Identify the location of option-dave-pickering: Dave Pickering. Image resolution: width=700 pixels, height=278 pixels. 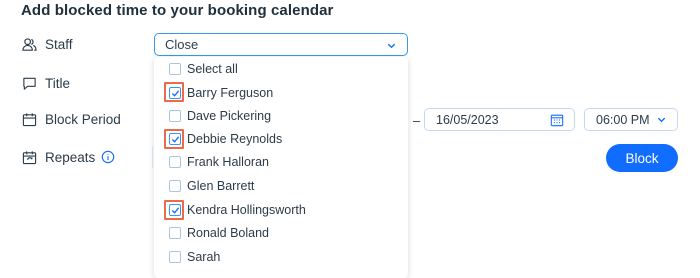
(281, 115).